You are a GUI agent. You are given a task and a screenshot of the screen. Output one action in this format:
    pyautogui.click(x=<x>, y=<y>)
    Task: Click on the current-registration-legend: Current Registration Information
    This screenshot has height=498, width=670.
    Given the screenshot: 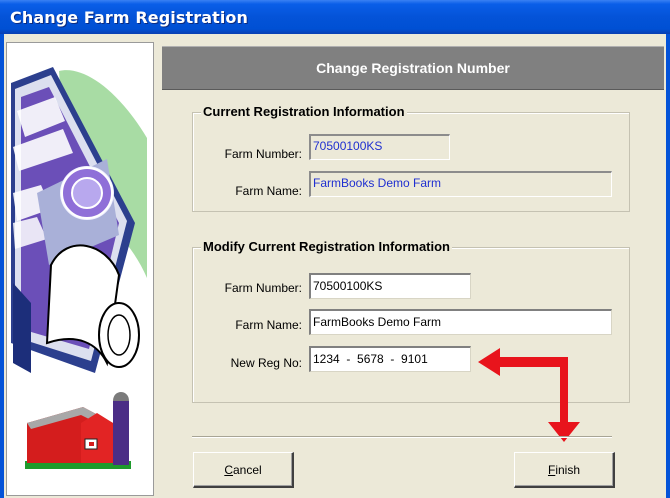 What is the action you would take?
    pyautogui.click(x=304, y=111)
    